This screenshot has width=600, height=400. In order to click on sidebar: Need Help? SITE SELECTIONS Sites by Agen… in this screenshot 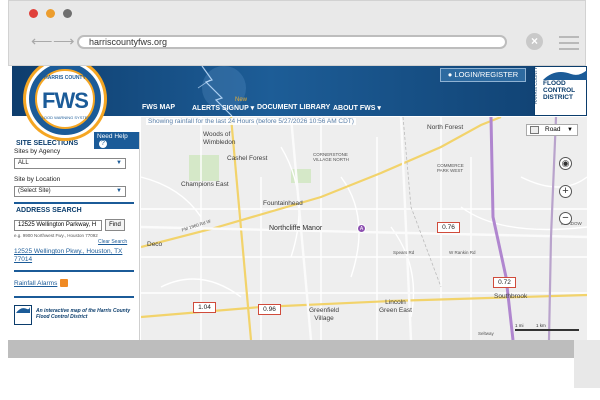, I will do `click(76, 236)`.